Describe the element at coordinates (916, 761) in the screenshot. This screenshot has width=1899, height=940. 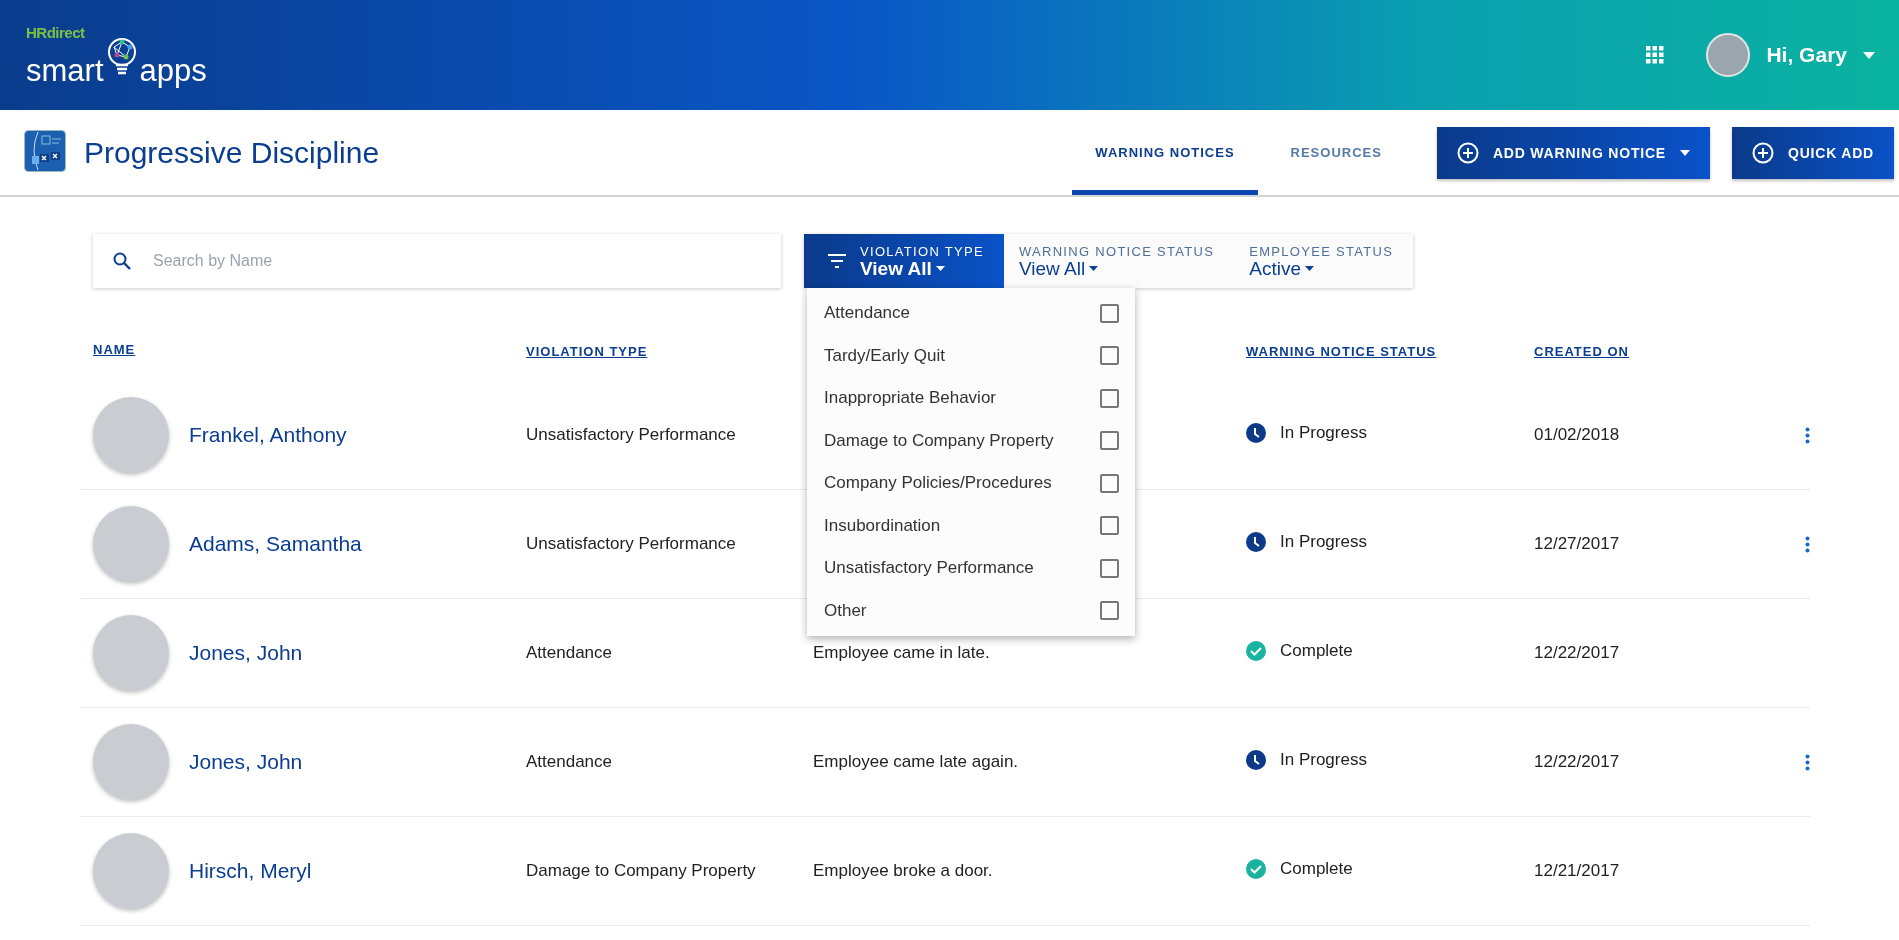
I see `table-cell: Employee came late again.` at that location.